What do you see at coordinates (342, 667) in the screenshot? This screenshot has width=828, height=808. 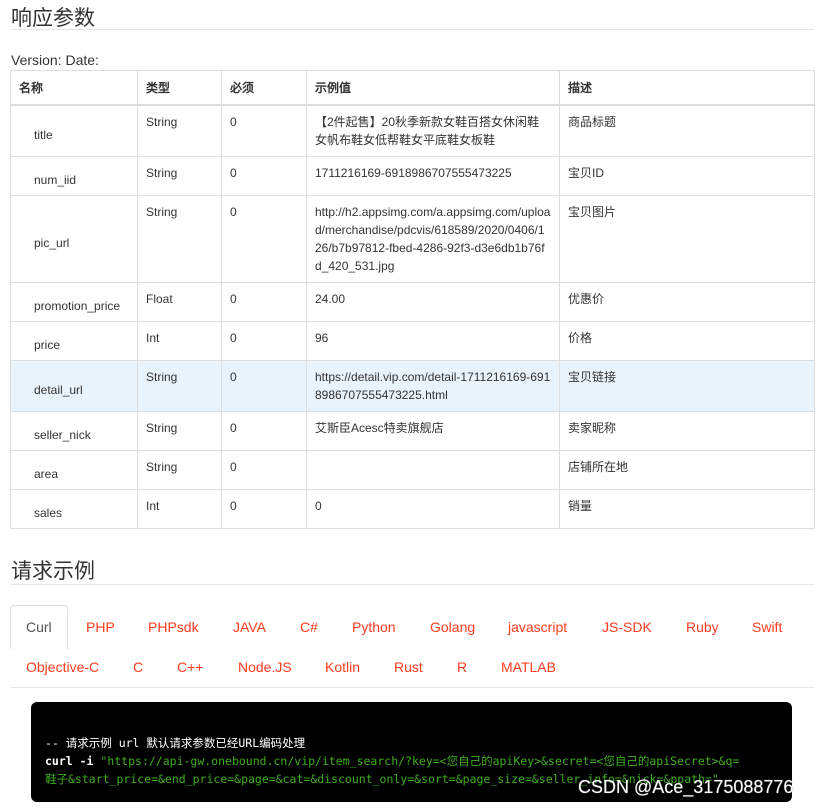 I see `tab-kotlin: Kotlin` at bounding box center [342, 667].